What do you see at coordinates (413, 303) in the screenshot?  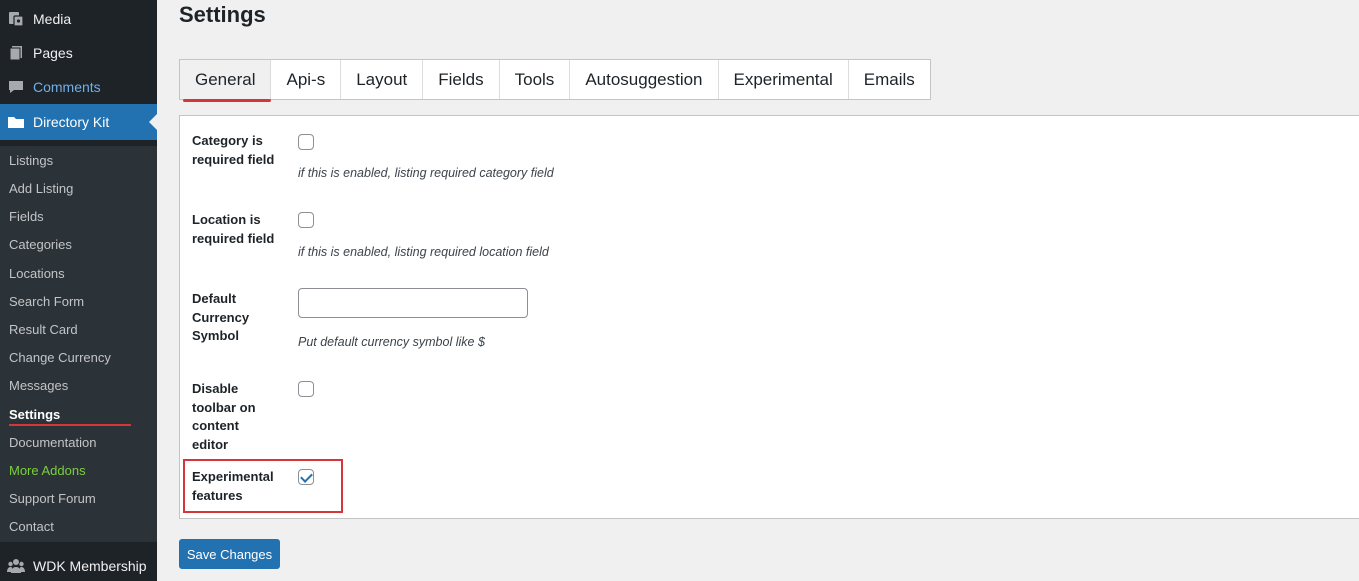 I see `currency-symbol-input` at bounding box center [413, 303].